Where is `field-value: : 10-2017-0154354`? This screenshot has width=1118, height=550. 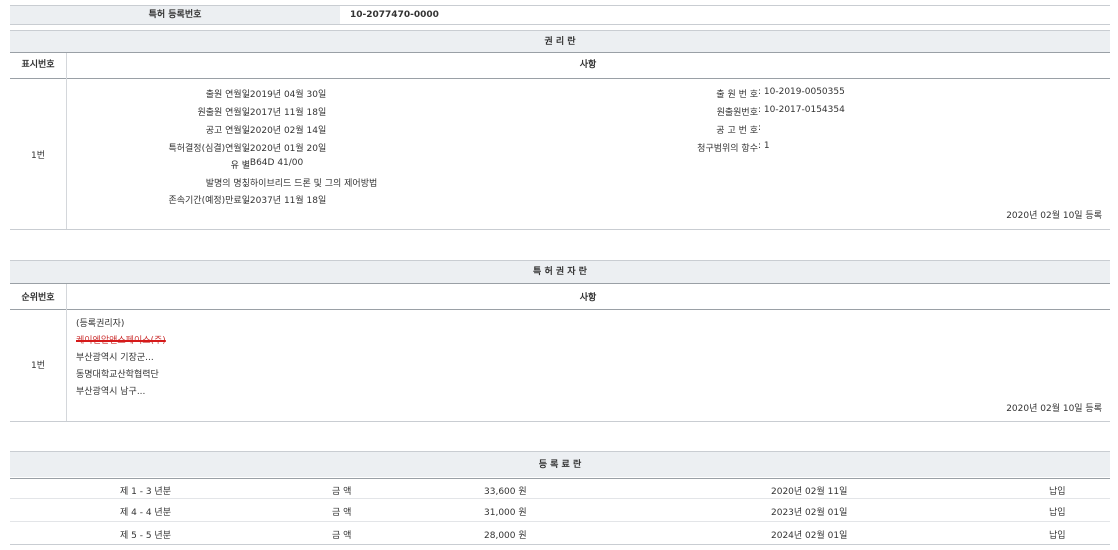 field-value: : 10-2017-0154354 is located at coordinates (801, 110).